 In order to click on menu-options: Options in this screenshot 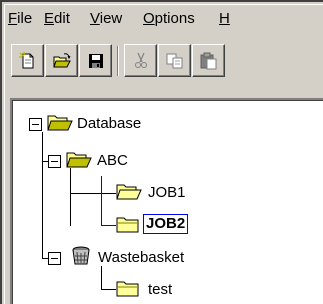, I will do `click(169, 19)`.